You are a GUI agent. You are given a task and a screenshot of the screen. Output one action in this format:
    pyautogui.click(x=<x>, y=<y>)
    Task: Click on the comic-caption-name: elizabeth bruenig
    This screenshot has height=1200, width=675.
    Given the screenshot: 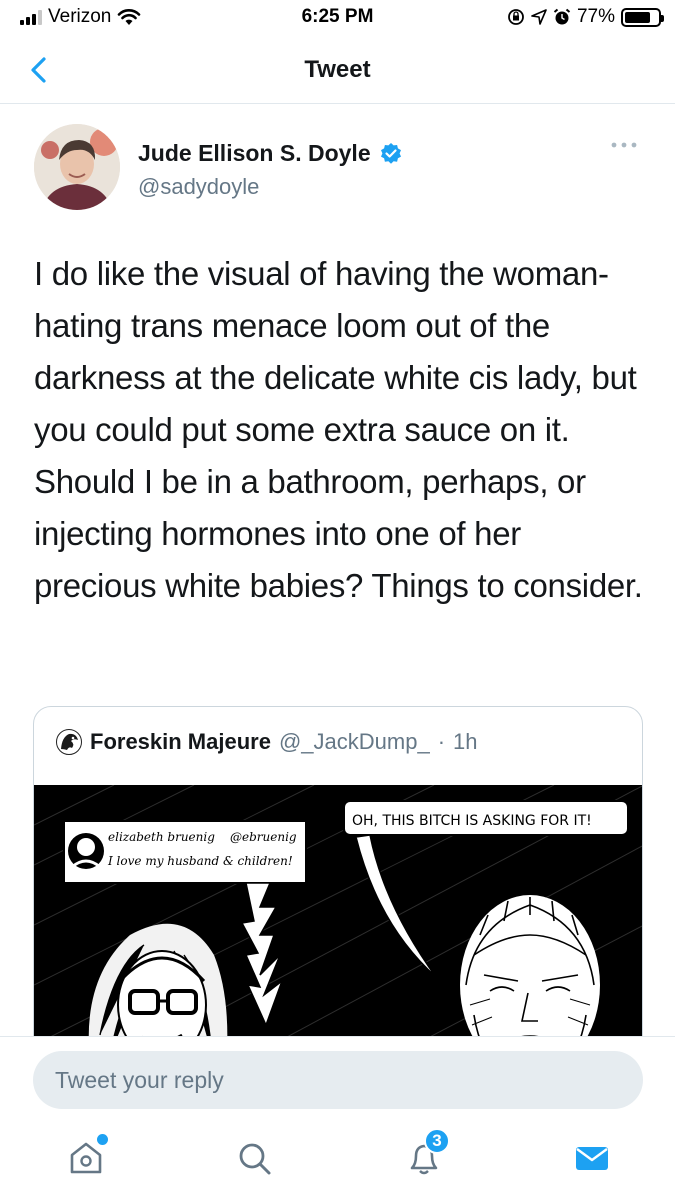 What is the action you would take?
    pyautogui.click(x=161, y=837)
    